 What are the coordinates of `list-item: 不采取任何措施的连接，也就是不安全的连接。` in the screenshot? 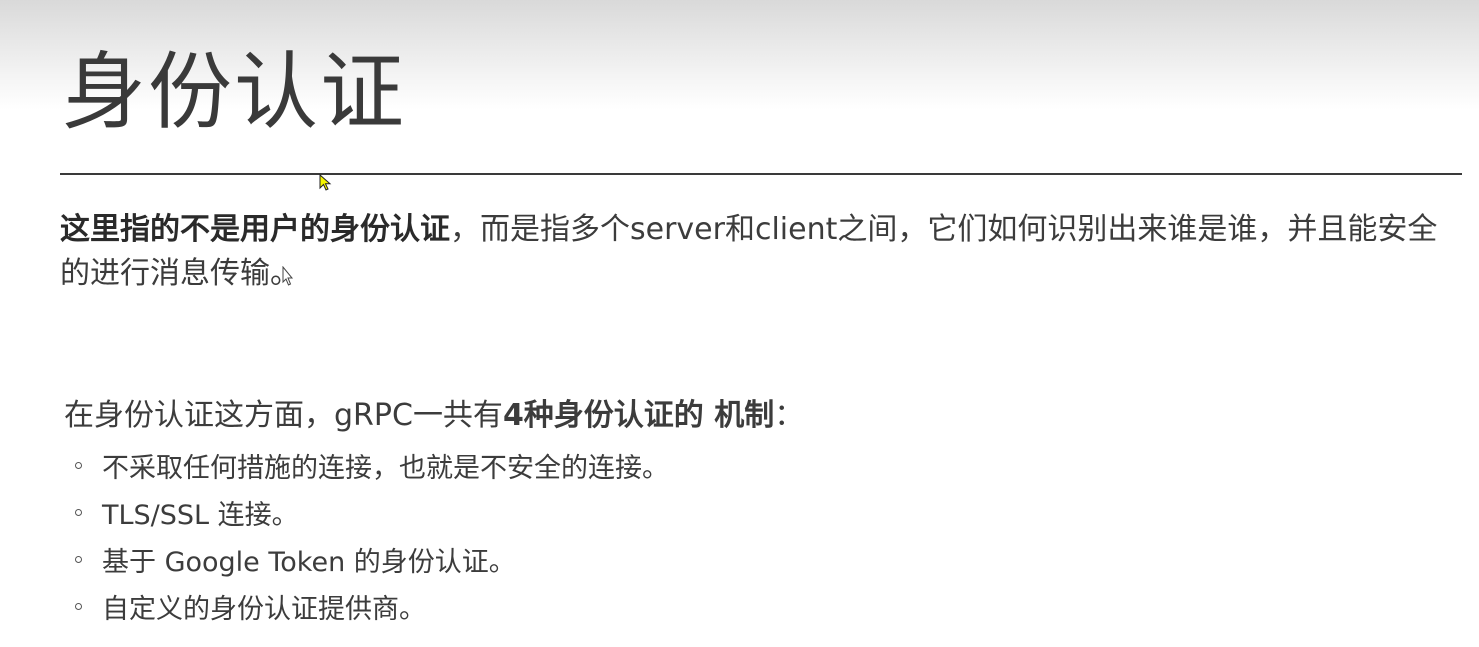 It's located at (369, 465).